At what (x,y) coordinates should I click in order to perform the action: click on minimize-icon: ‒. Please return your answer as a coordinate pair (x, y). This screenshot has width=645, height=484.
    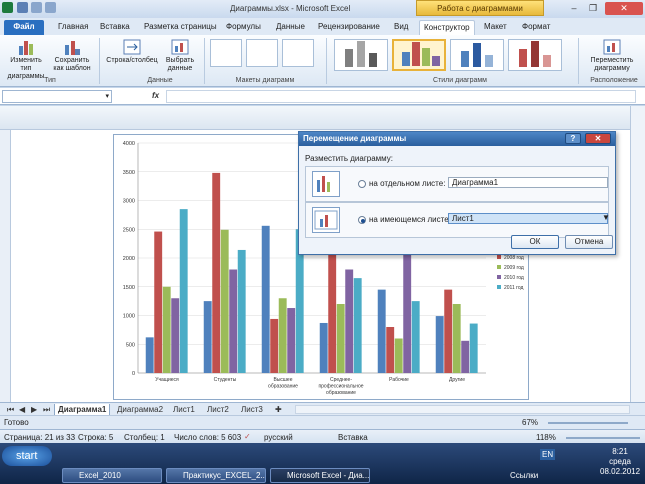
    Looking at the image, I should click on (574, 8).